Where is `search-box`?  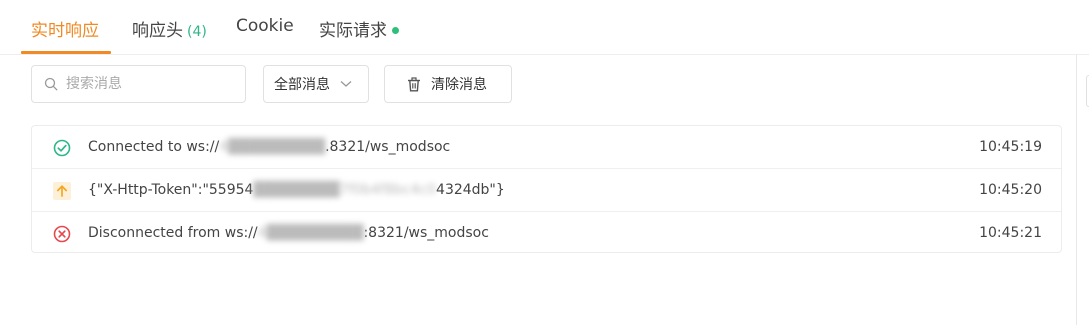 search-box is located at coordinates (138, 84).